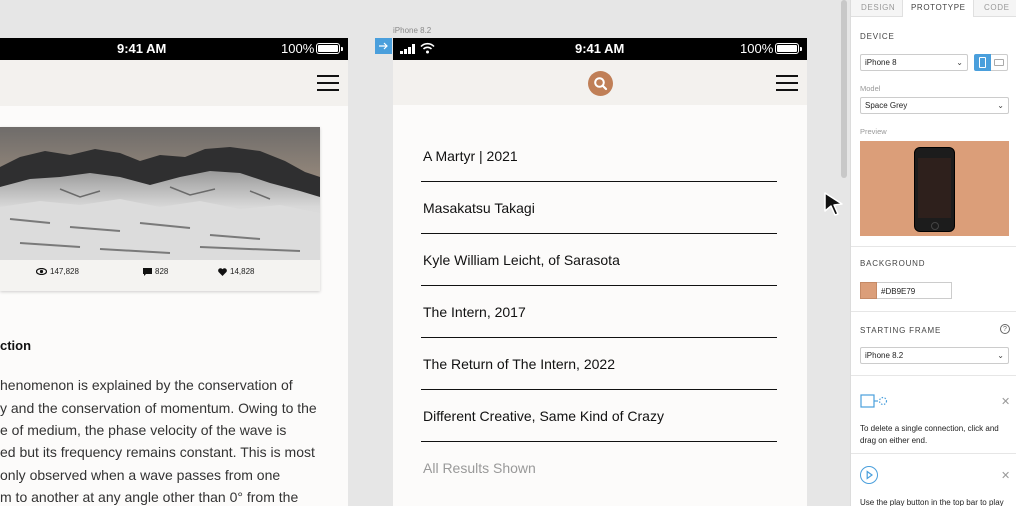 The width and height of the screenshot is (1016, 506). What do you see at coordinates (427, 48) in the screenshot?
I see `wifi-icon` at bounding box center [427, 48].